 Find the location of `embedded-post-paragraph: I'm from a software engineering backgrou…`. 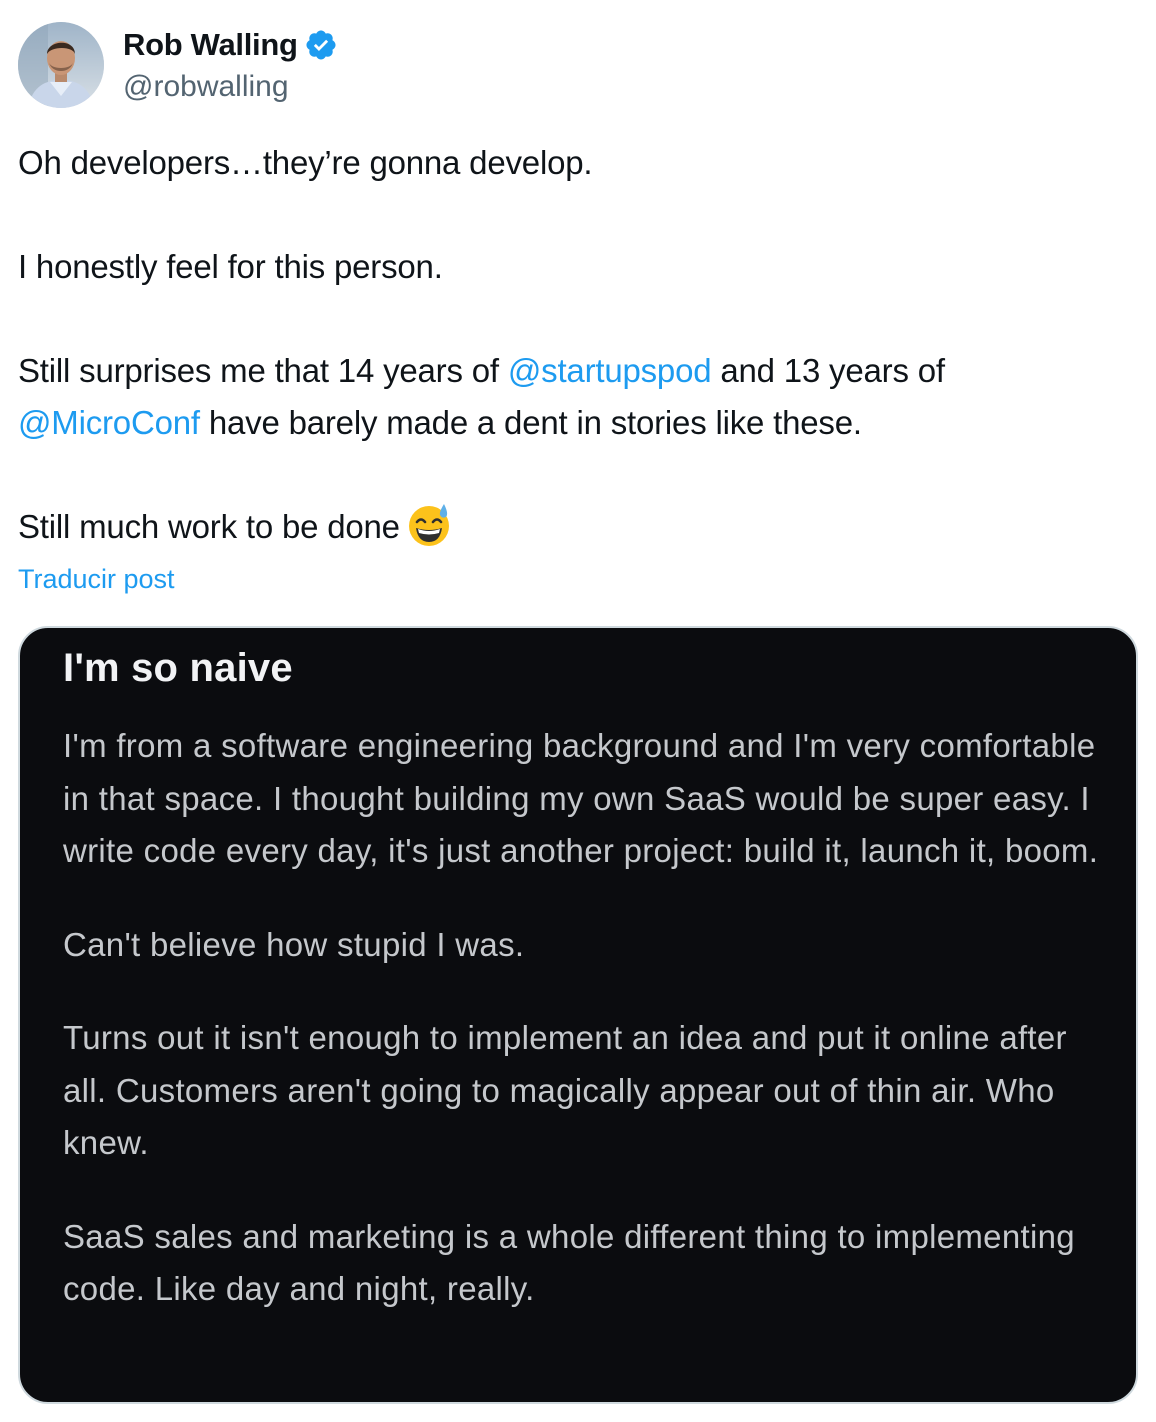

embedded-post-paragraph: I'm from a software engineering backgrou… is located at coordinates (581, 798).